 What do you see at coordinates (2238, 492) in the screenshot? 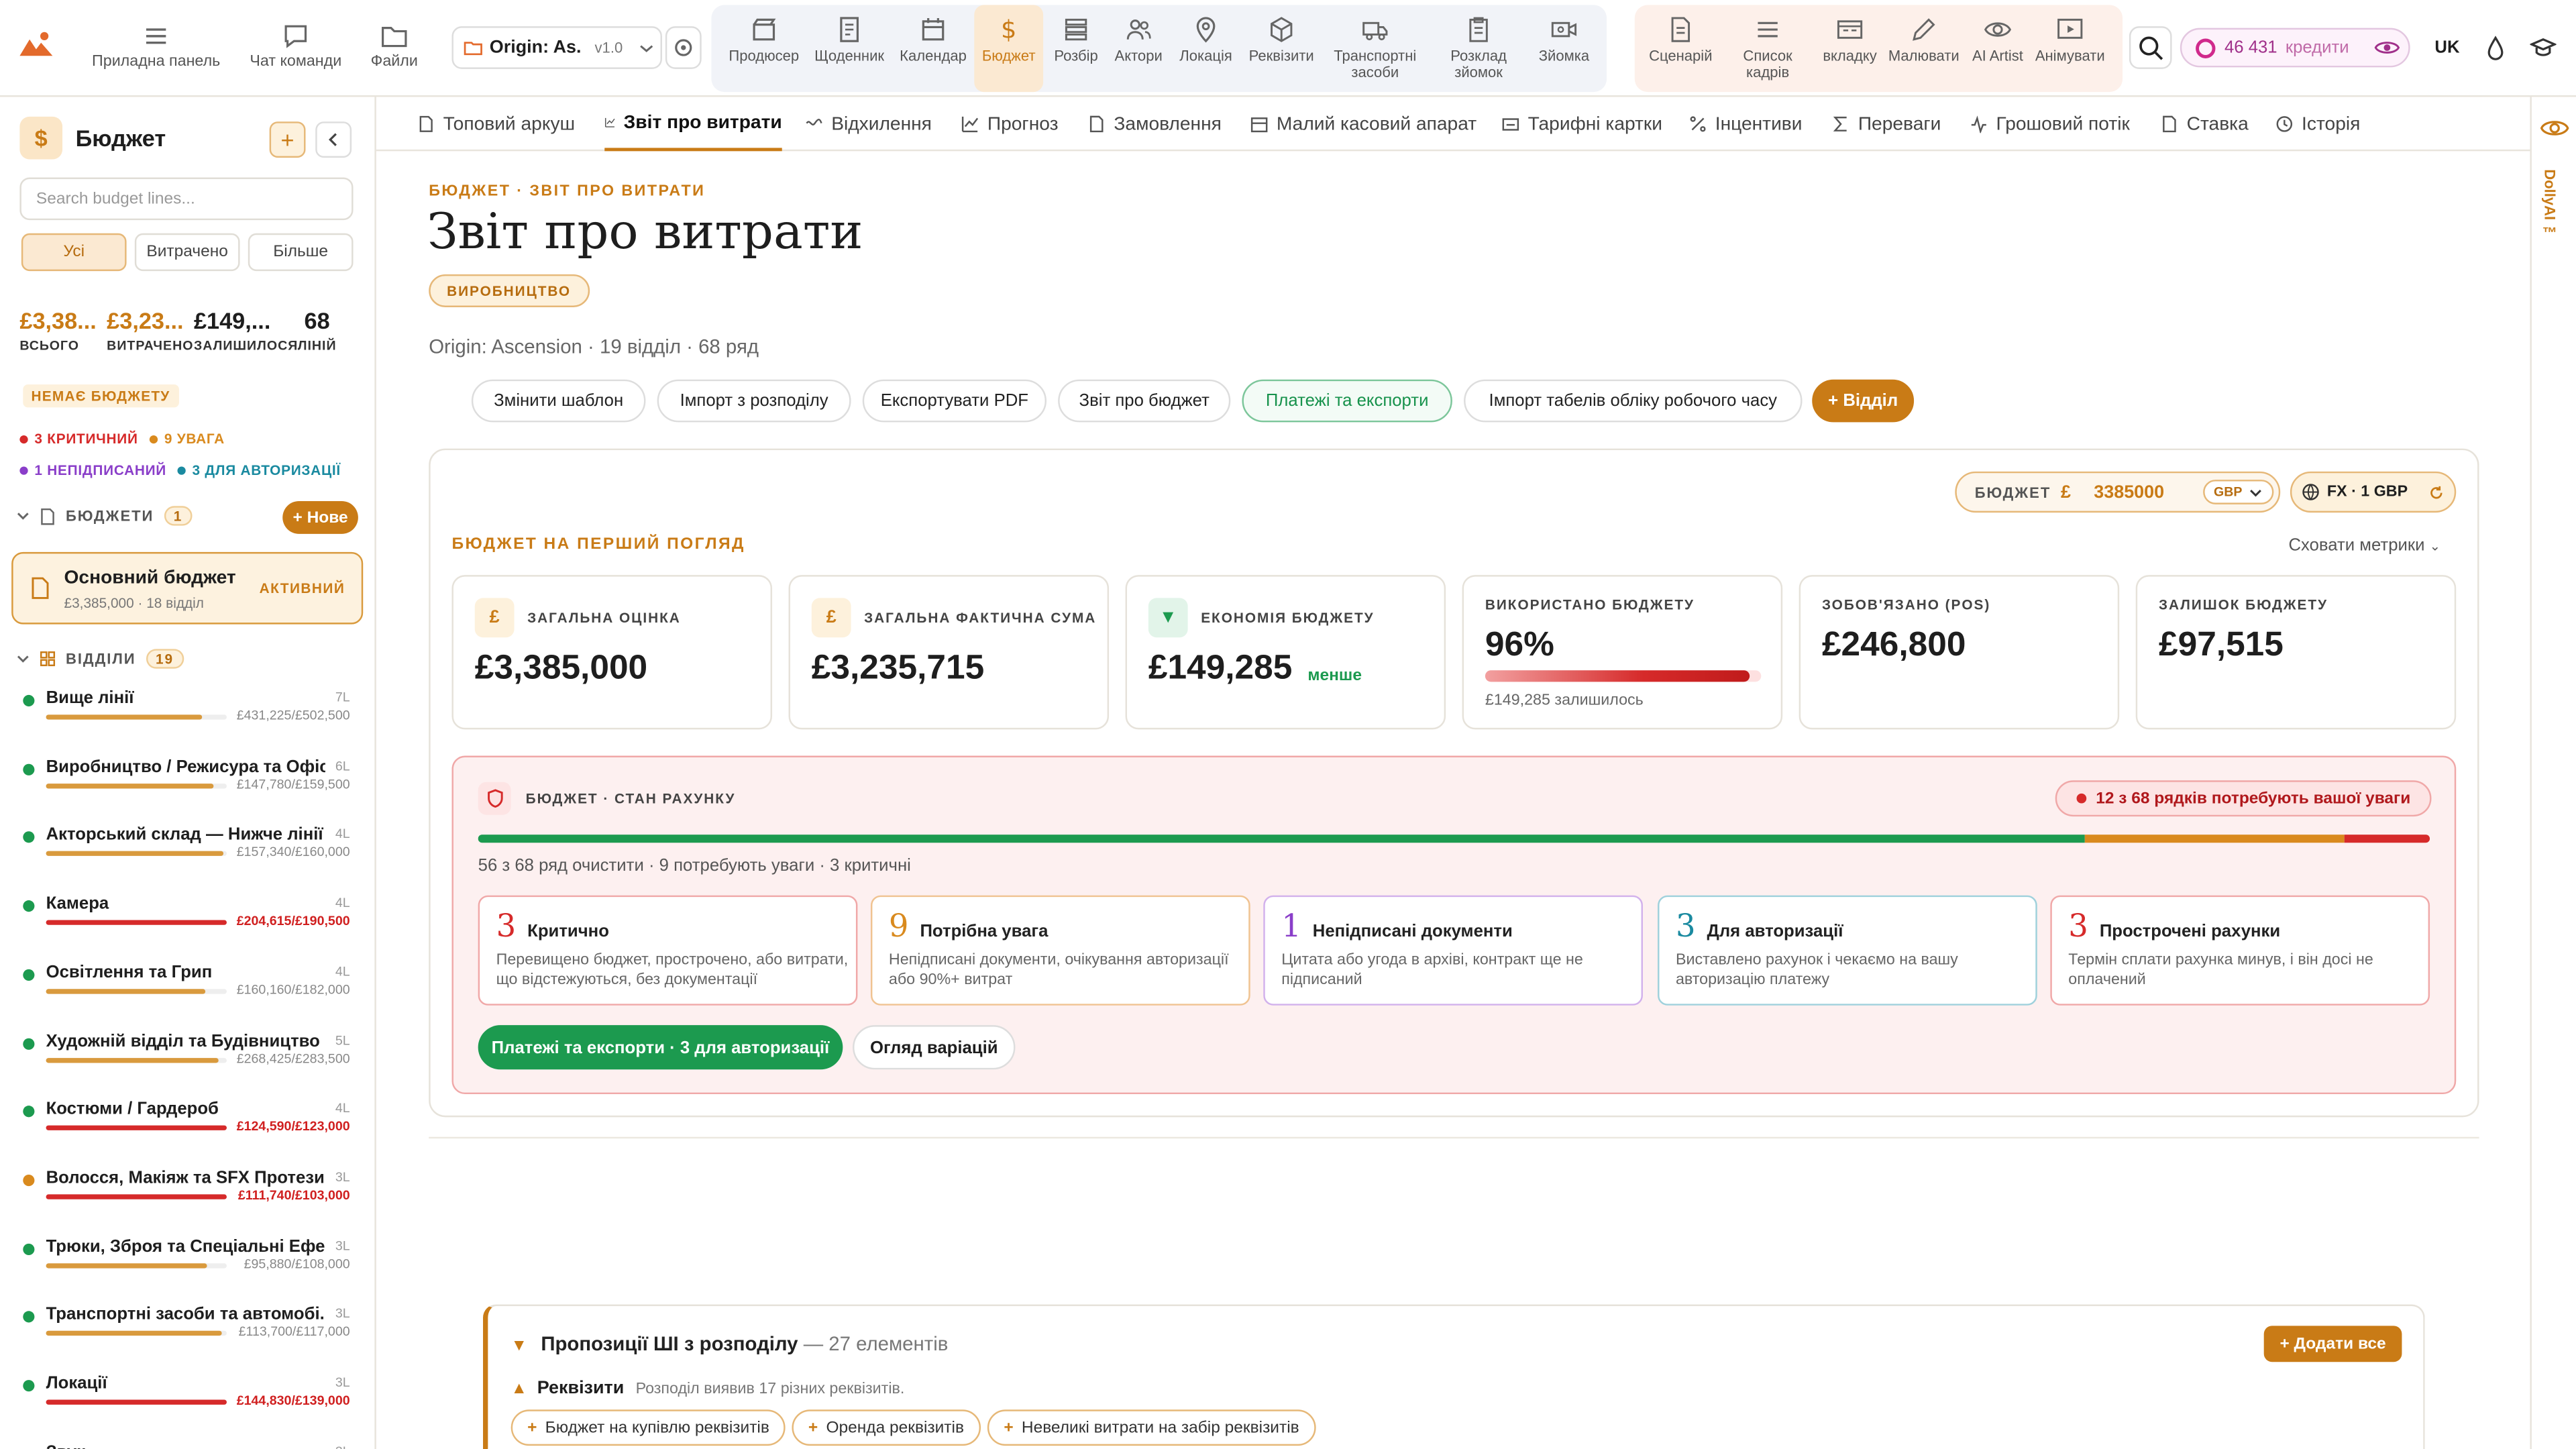
I see `currency-select: GBP` at bounding box center [2238, 492].